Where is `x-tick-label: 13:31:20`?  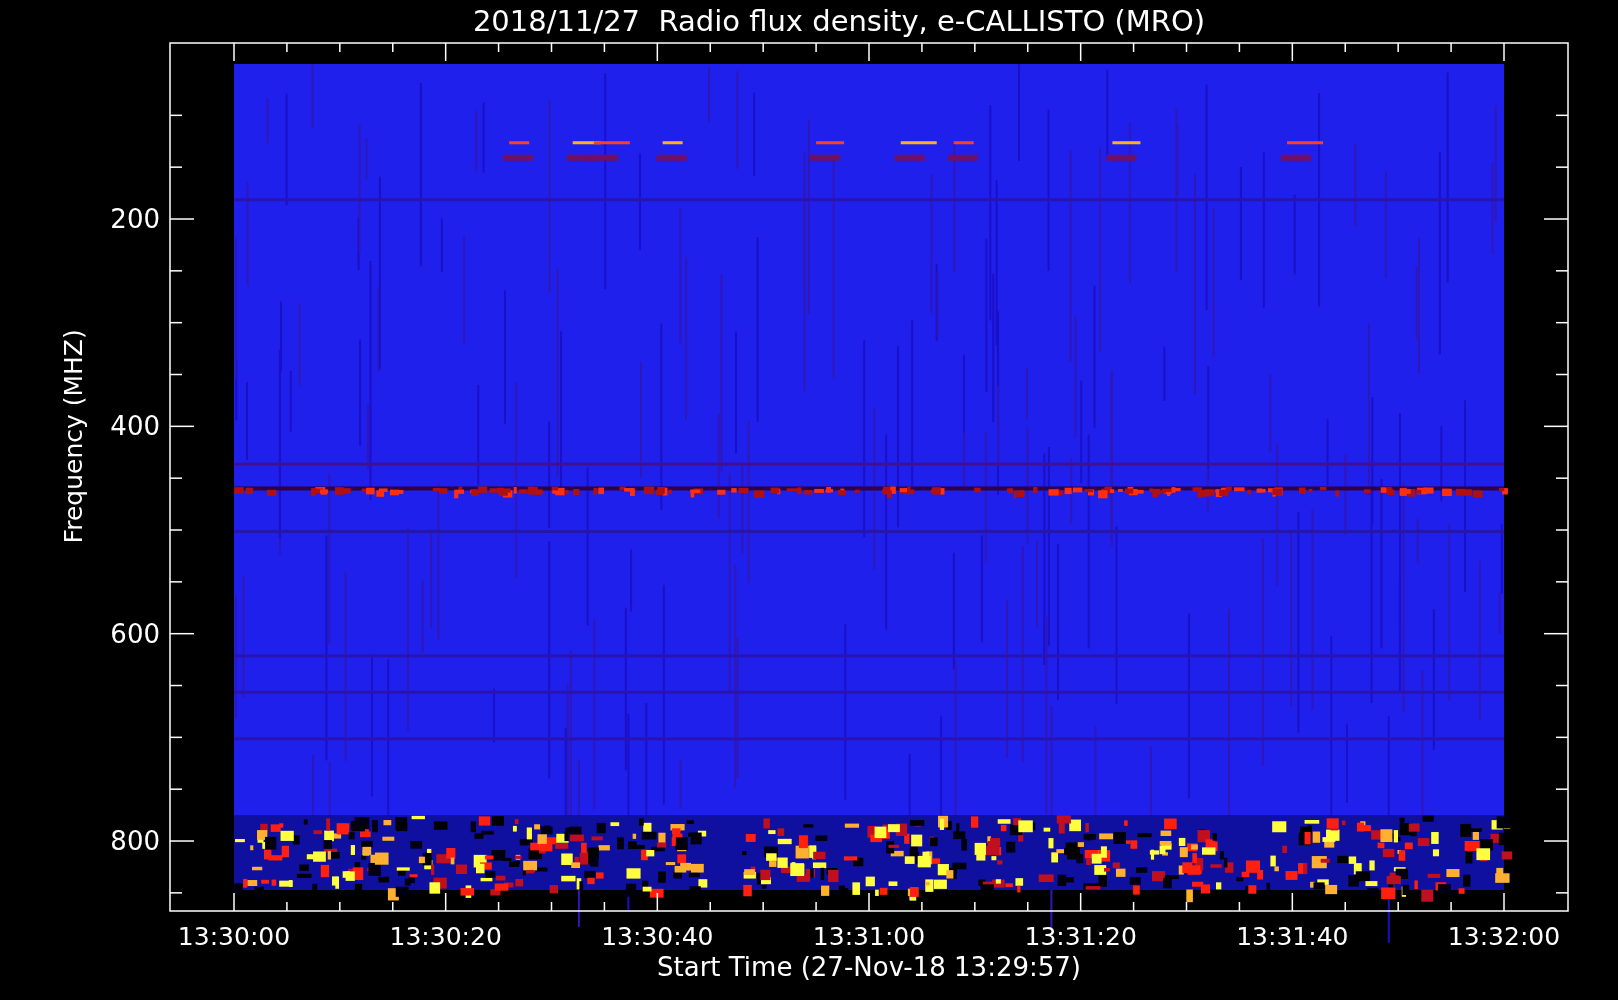 x-tick-label: 13:31:20 is located at coordinates (1080, 936).